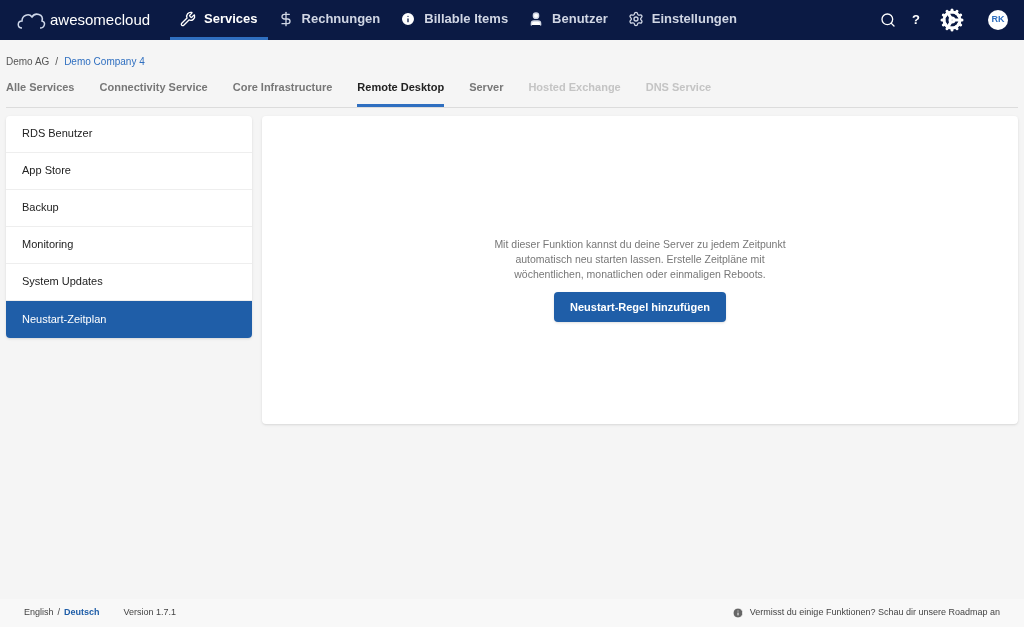 The height and width of the screenshot is (627, 1024). What do you see at coordinates (129, 319) in the screenshot?
I see `sidebar-item: Neustart-Zeitplan` at bounding box center [129, 319].